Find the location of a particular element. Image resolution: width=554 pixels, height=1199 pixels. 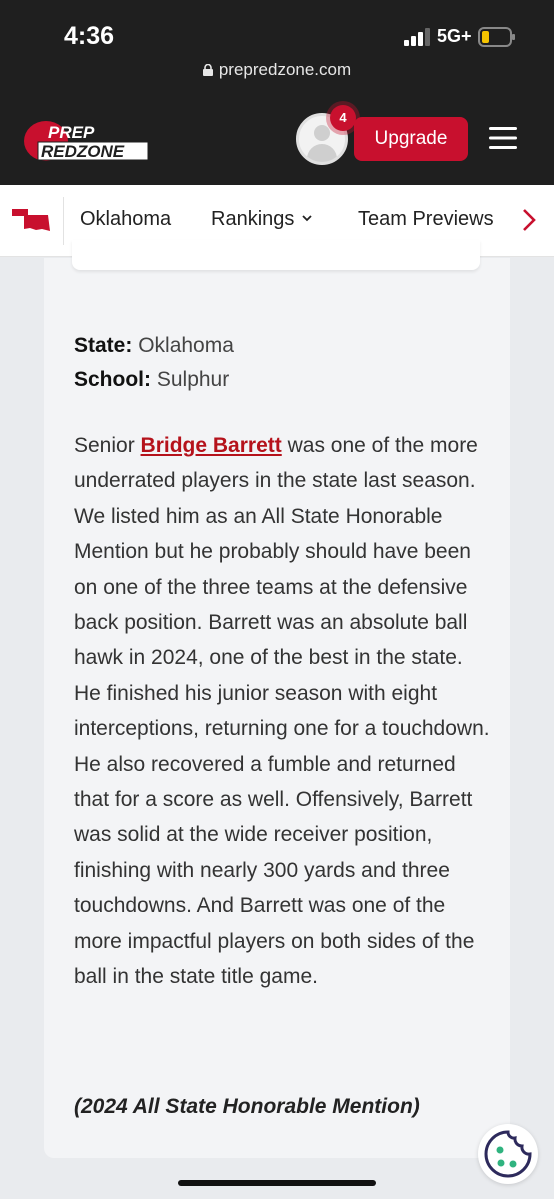

clock: 4:36 is located at coordinates (89, 36).